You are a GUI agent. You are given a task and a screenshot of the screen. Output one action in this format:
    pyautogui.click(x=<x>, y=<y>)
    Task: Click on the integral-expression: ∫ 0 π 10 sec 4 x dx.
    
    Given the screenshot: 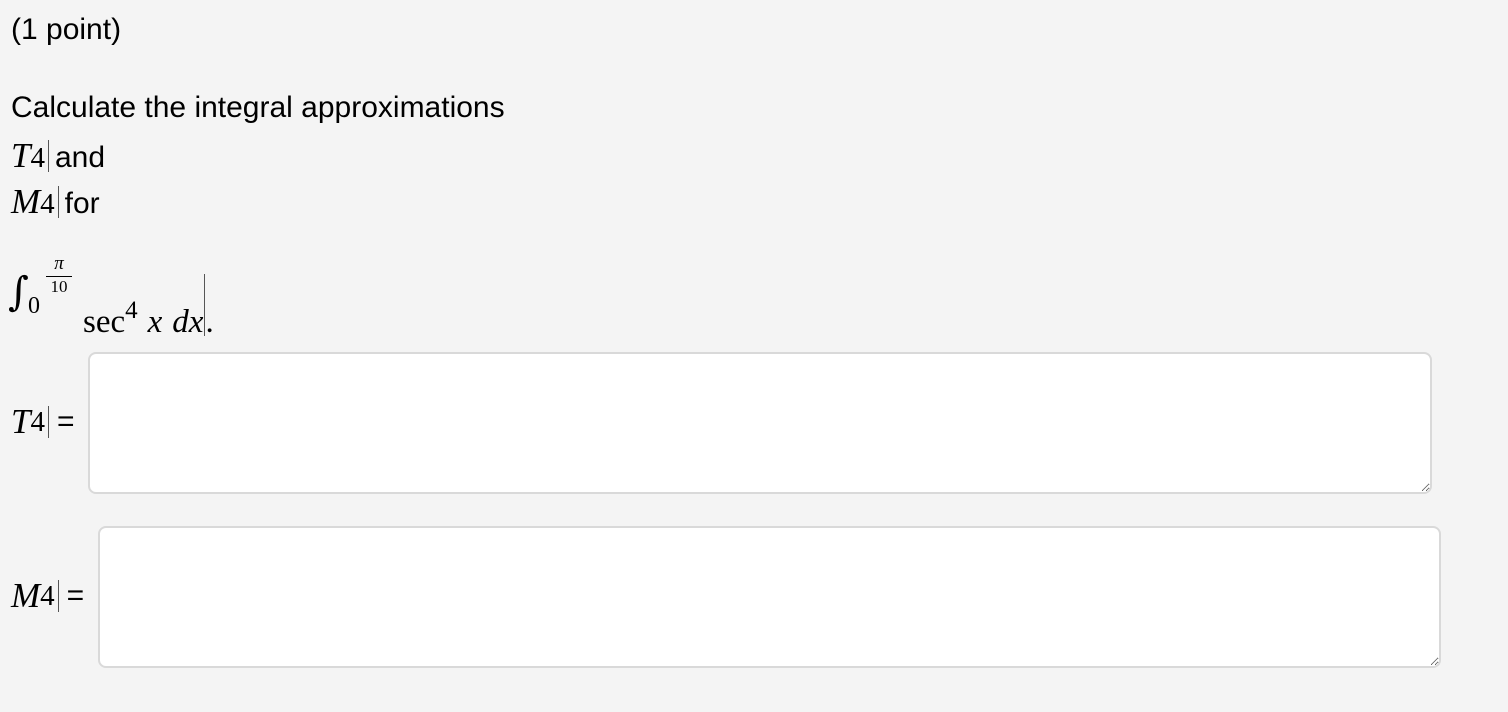 What is the action you would take?
    pyautogui.click(x=128, y=297)
    